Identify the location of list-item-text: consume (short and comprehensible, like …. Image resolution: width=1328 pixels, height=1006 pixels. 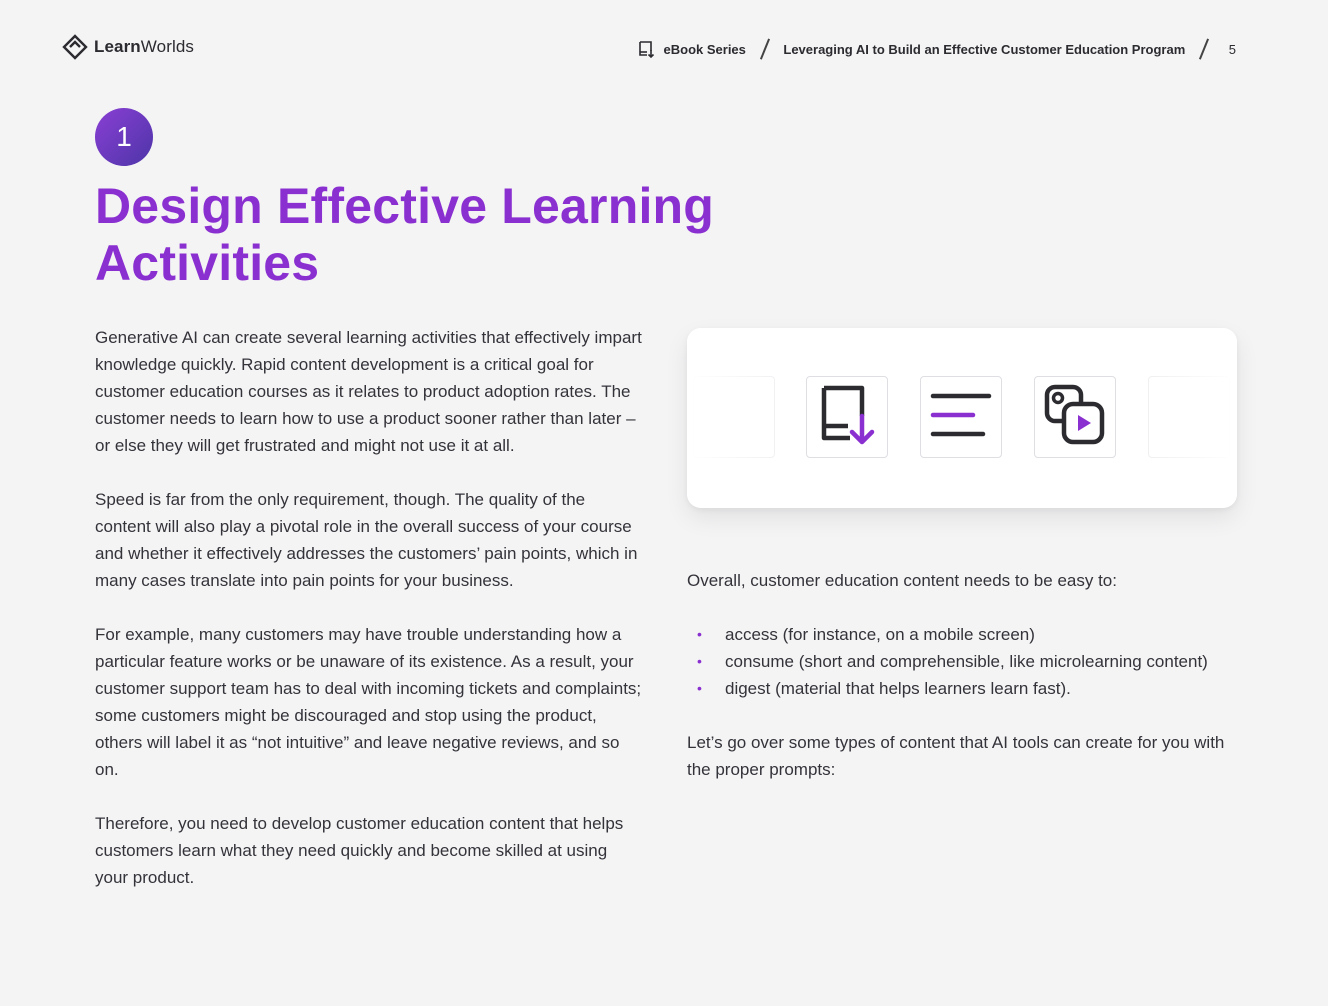
(966, 661).